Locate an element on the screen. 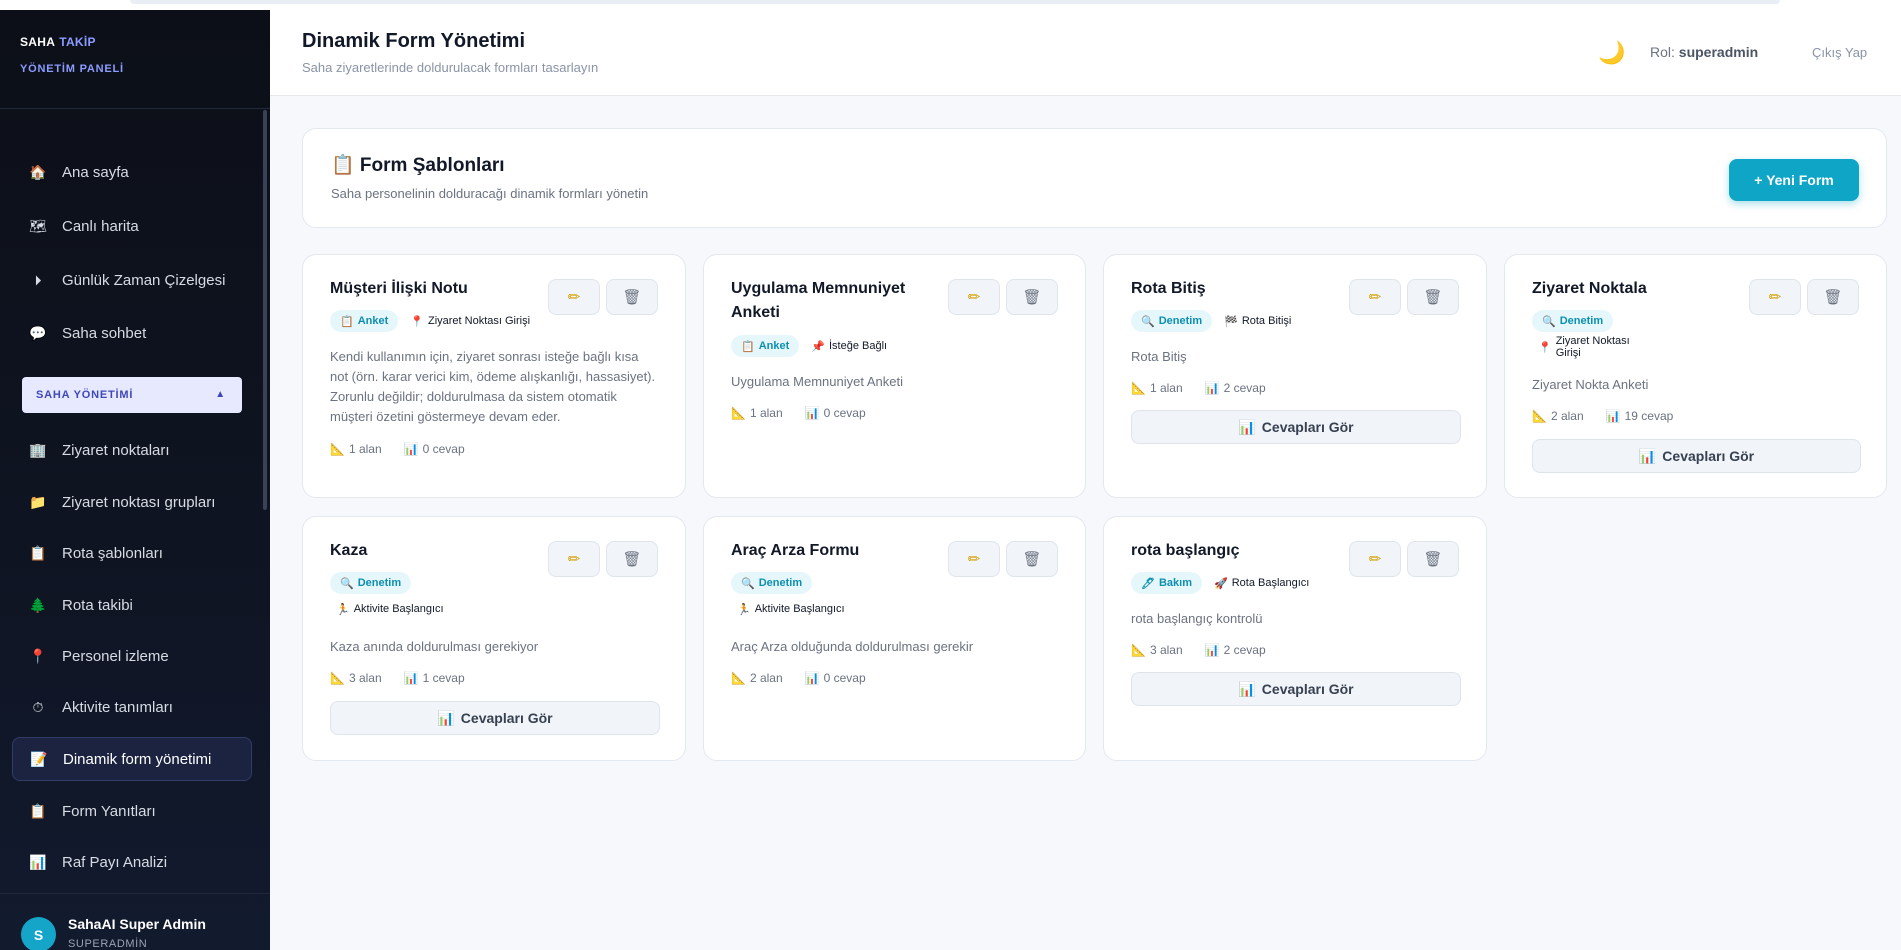 Image resolution: width=1901 pixels, height=950 pixels. form-name: Müşteri İlişki Notu is located at coordinates (399, 288).